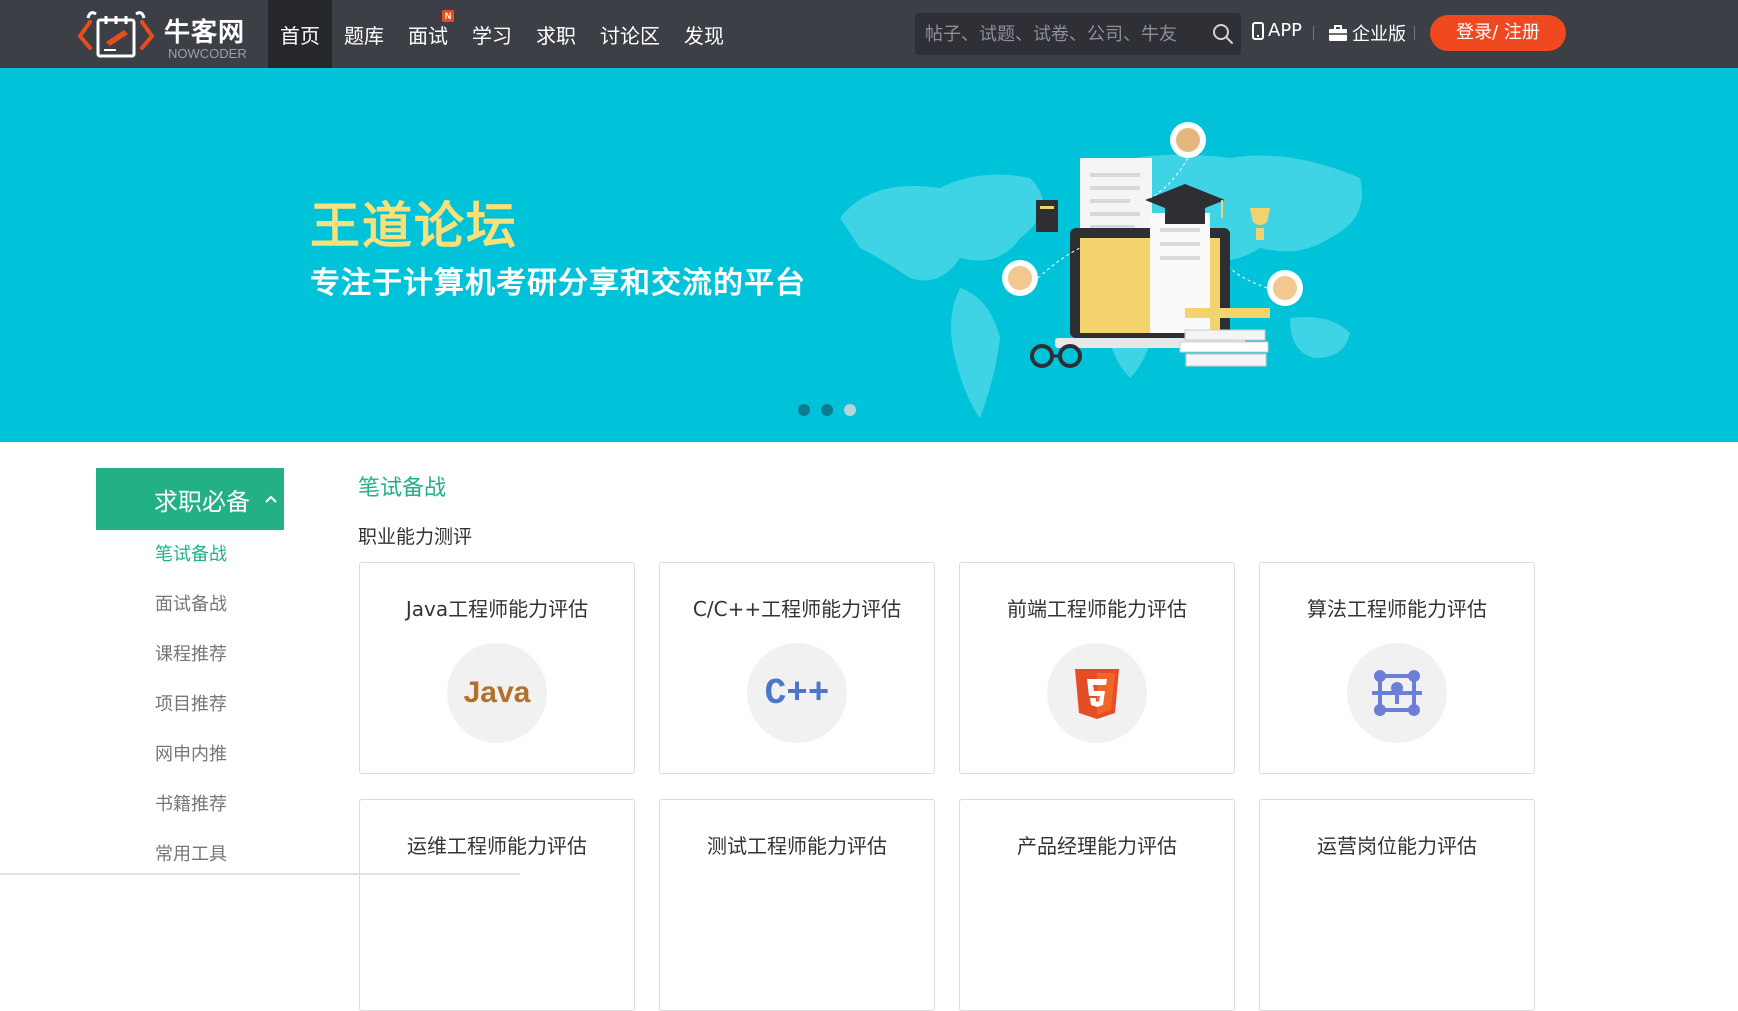 The width and height of the screenshot is (1738, 1011). I want to click on login-register-button: 登录/ 注册, so click(1498, 33).